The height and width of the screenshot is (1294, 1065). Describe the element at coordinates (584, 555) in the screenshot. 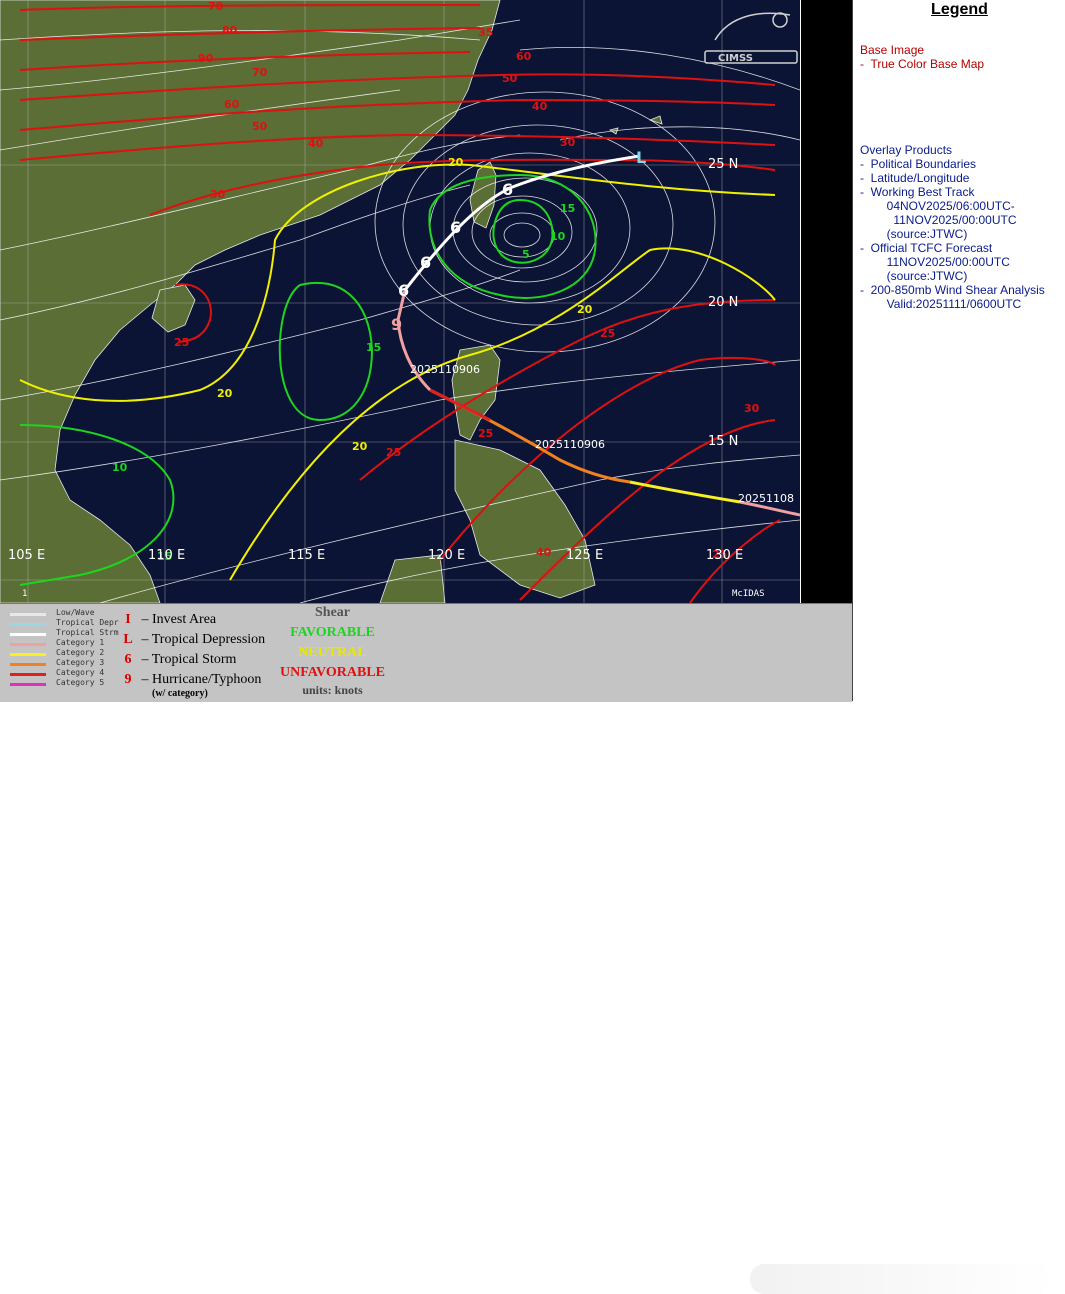

I see `lon-label: 125 E` at that location.